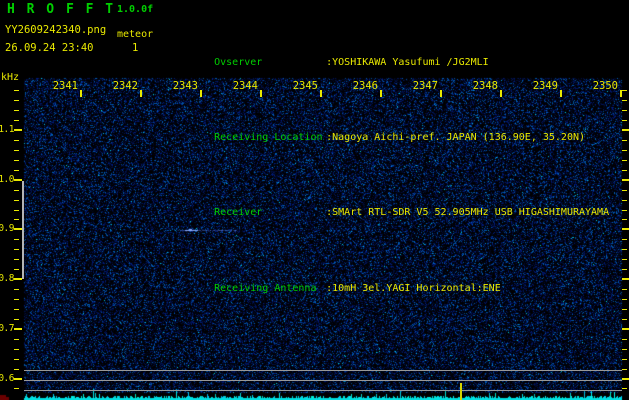  What do you see at coordinates (245, 86) in the screenshot?
I see `x-tick-label: 2344` at bounding box center [245, 86].